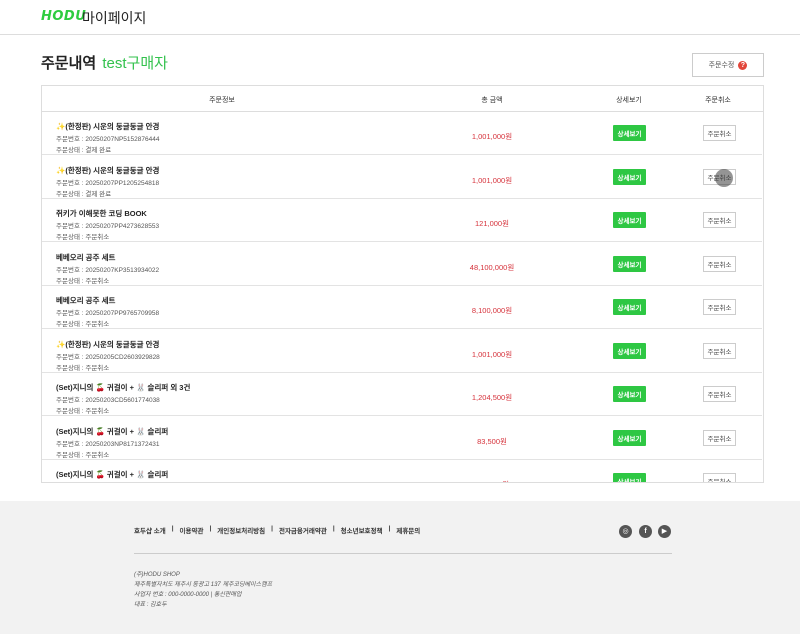 The height and width of the screenshot is (634, 800). I want to click on total-price: 48,100,000원, so click(492, 267).